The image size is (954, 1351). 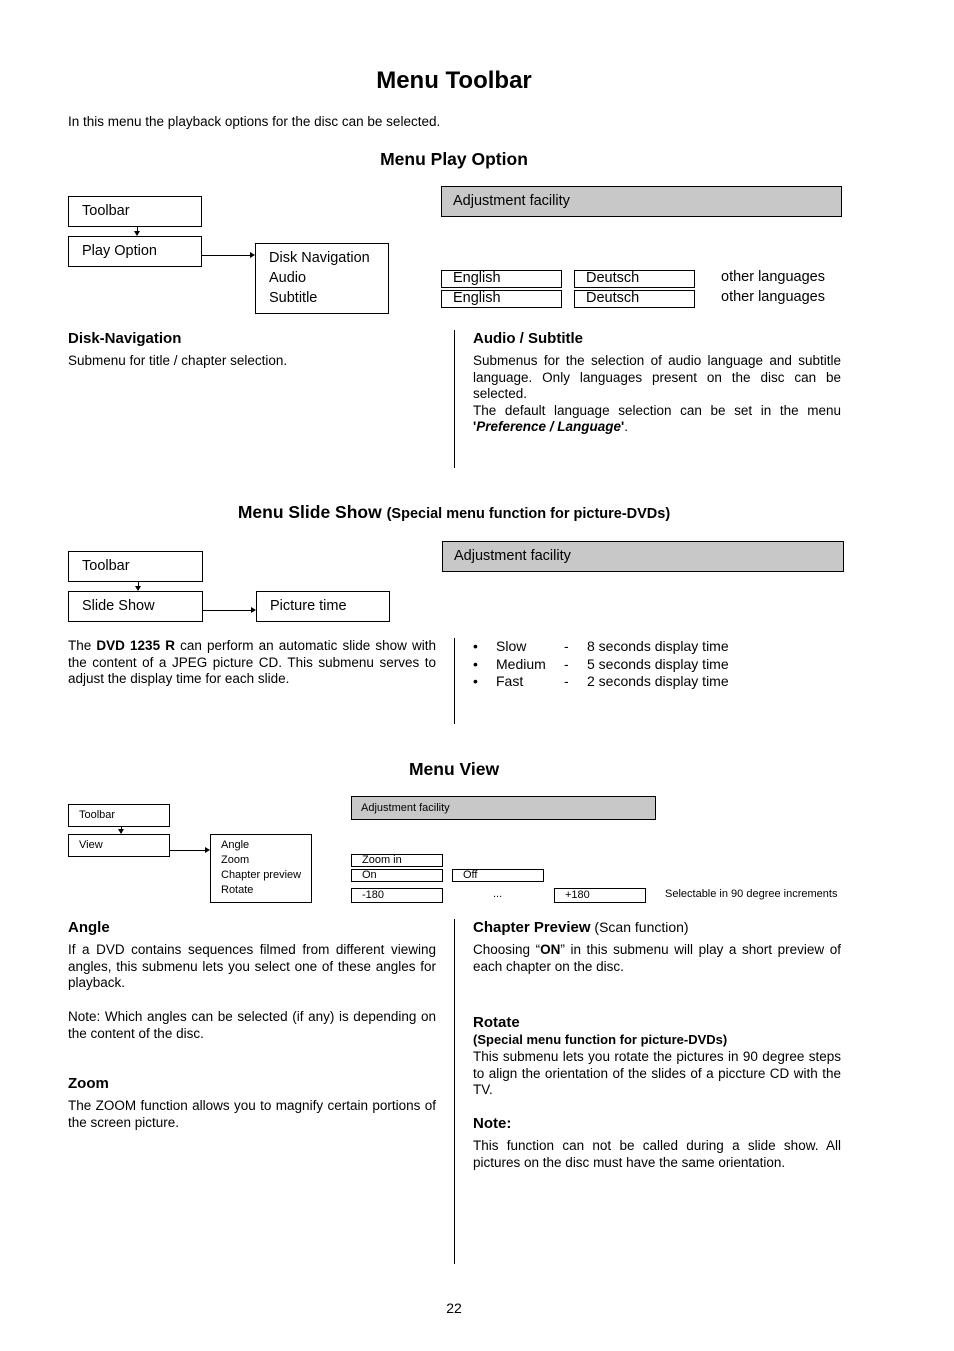 I want to click on play-option-label: Play Option, so click(x=119, y=251).